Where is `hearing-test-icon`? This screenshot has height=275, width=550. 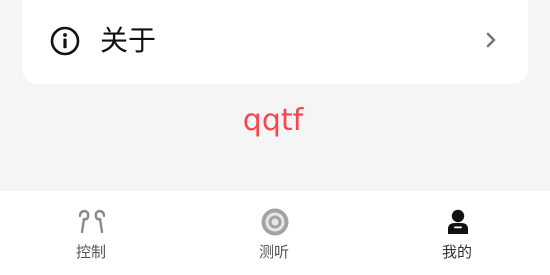
hearing-test-icon is located at coordinates (275, 222).